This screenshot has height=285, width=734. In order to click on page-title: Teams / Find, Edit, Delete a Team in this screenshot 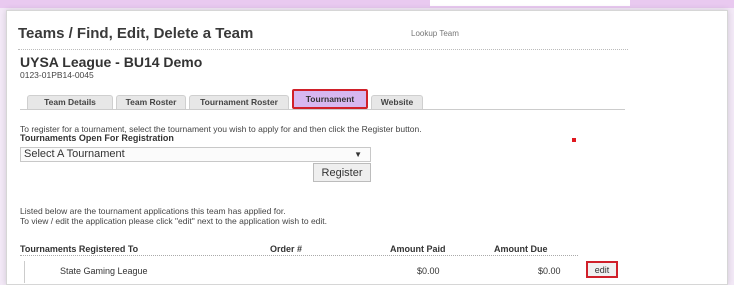, I will do `click(136, 33)`.